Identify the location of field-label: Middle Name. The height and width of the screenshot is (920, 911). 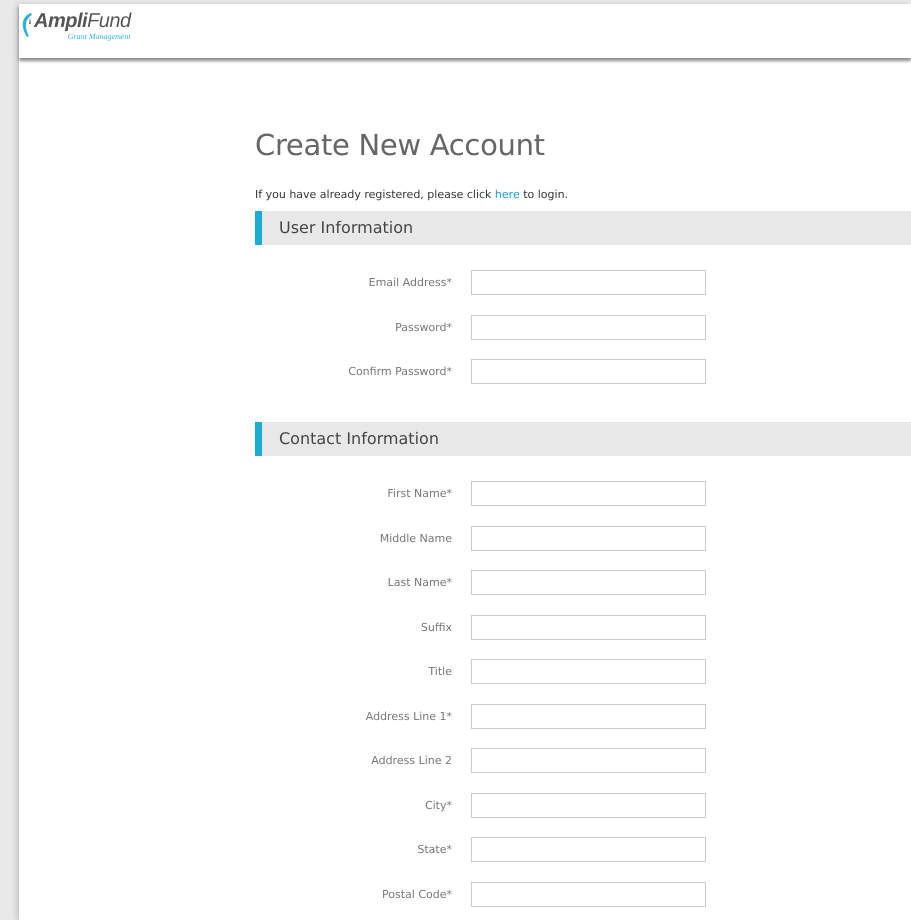
(415, 538).